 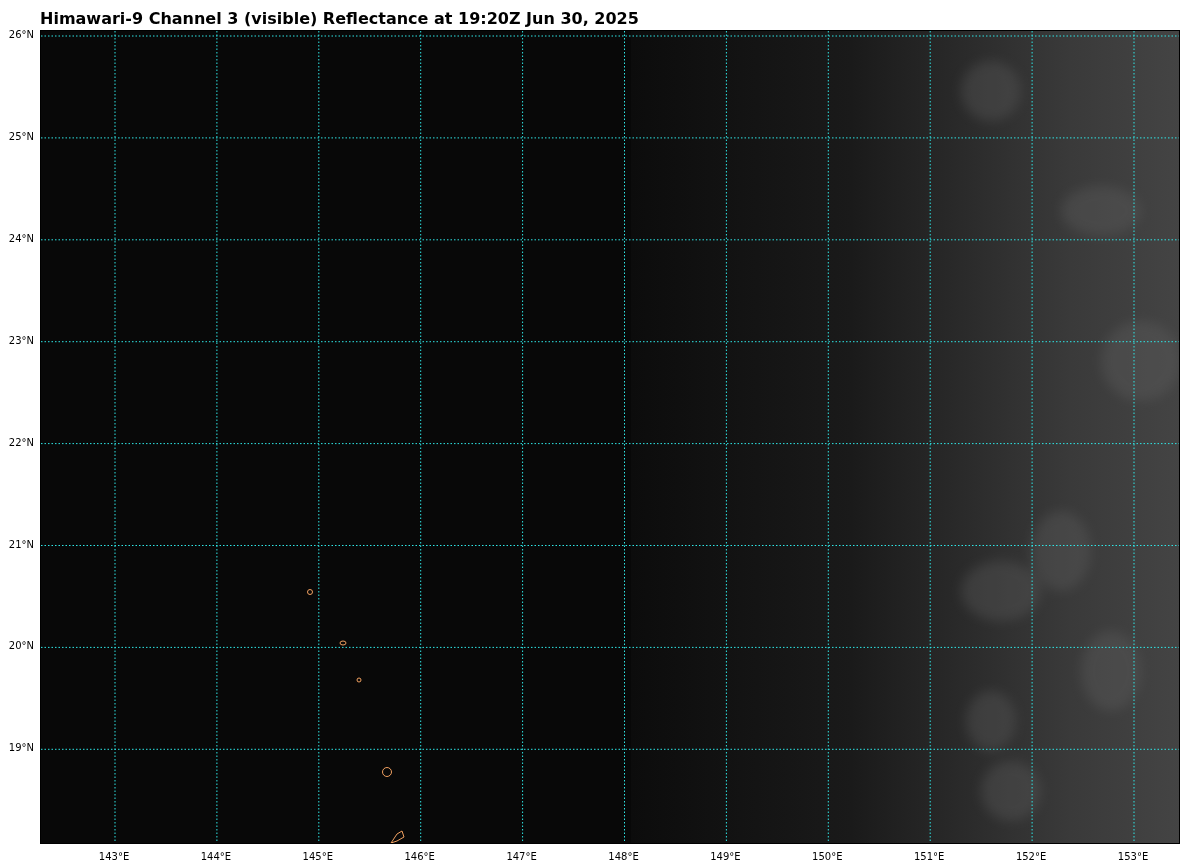 I want to click on longitude-label: 150°E, so click(x=827, y=857).